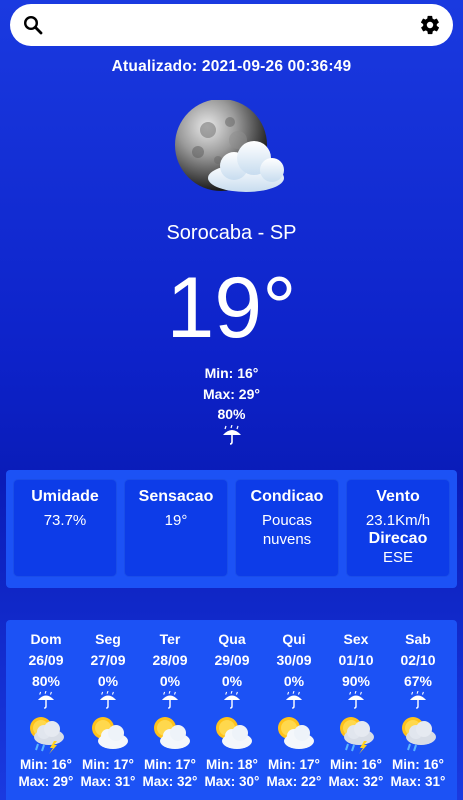 Image resolution: width=463 pixels, height=800 pixels. I want to click on forecast-max: Max: 22°, so click(294, 781).